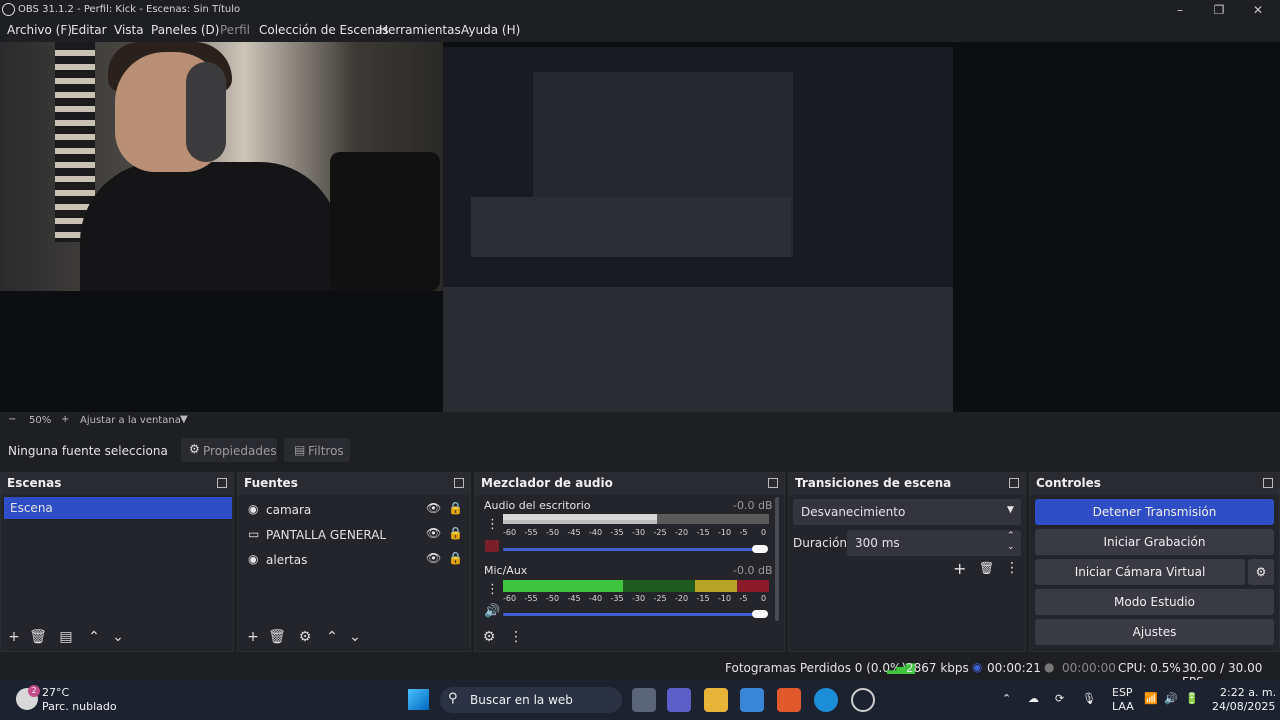 The height and width of the screenshot is (720, 1280). What do you see at coordinates (317, 450) in the screenshot?
I see `filters-button: ▤ Filtros` at bounding box center [317, 450].